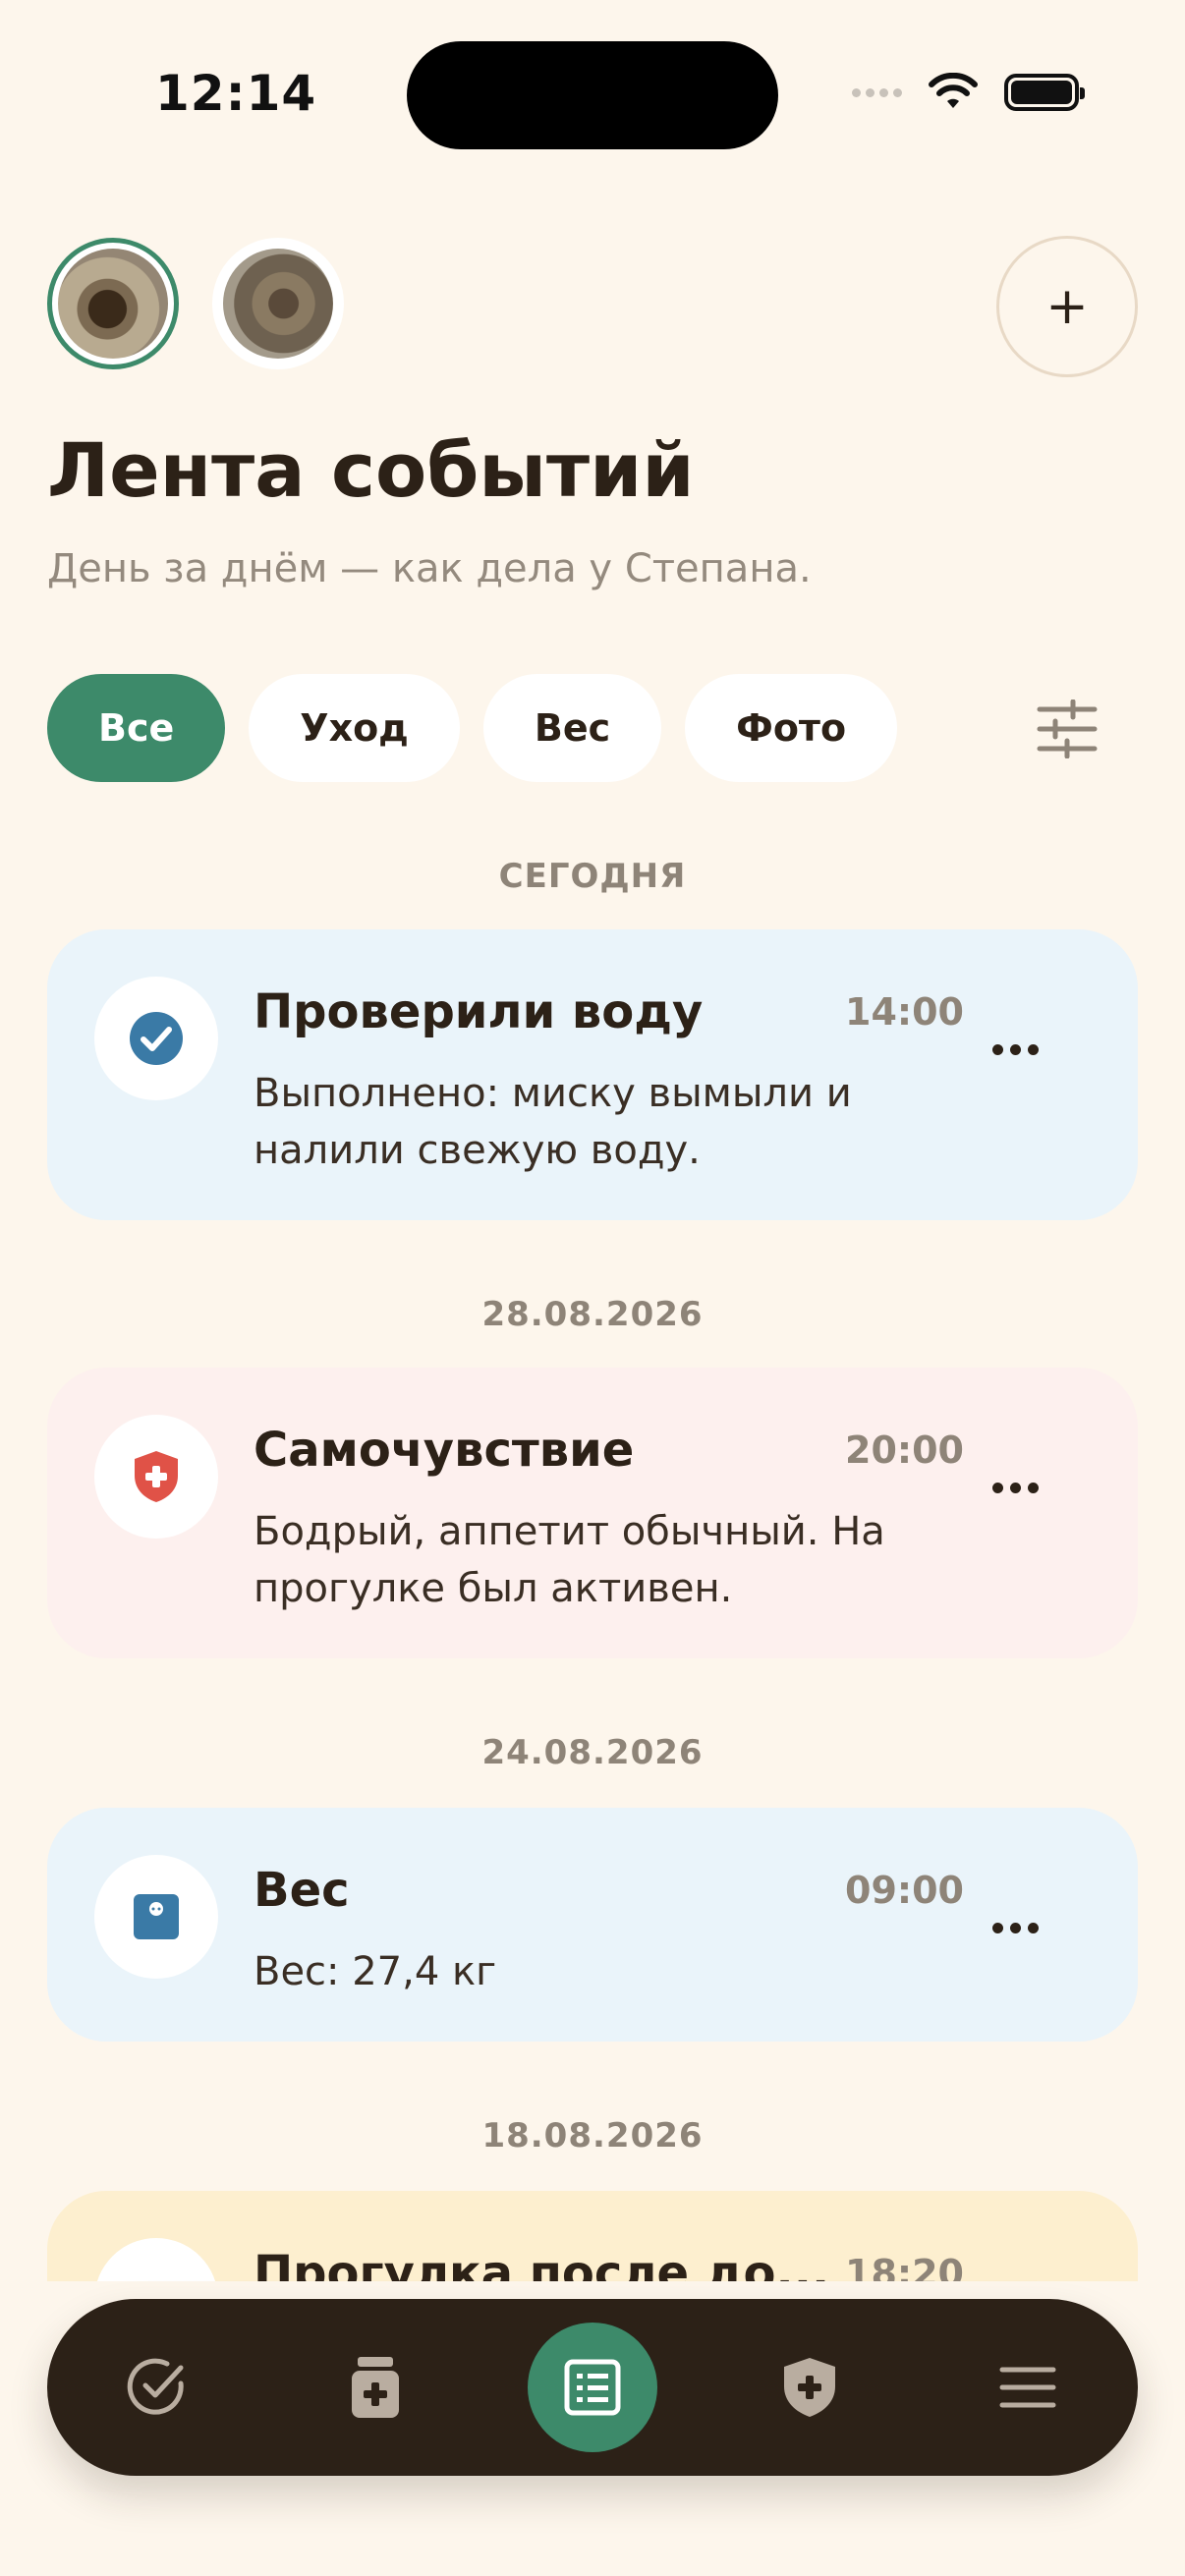  I want to click on pet-switcher, so click(196, 303).